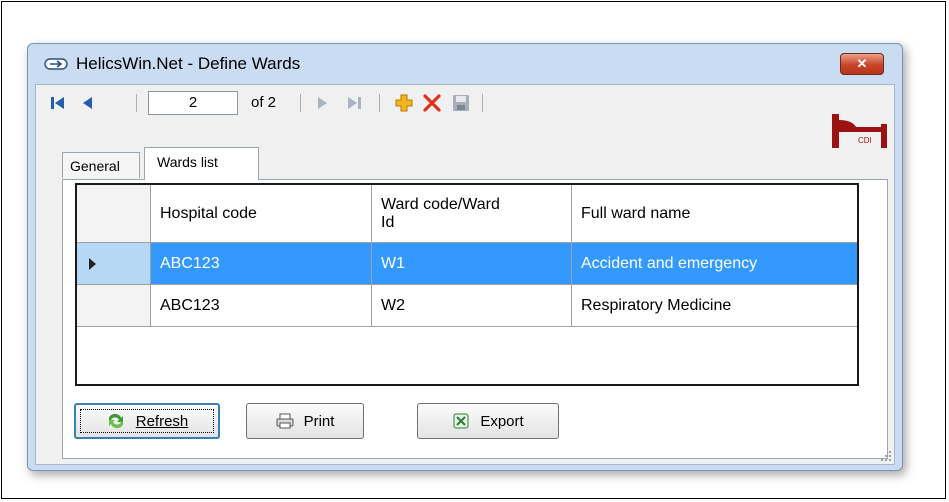 This screenshot has width=949, height=502. I want to click on close-button: ✕, so click(862, 64).